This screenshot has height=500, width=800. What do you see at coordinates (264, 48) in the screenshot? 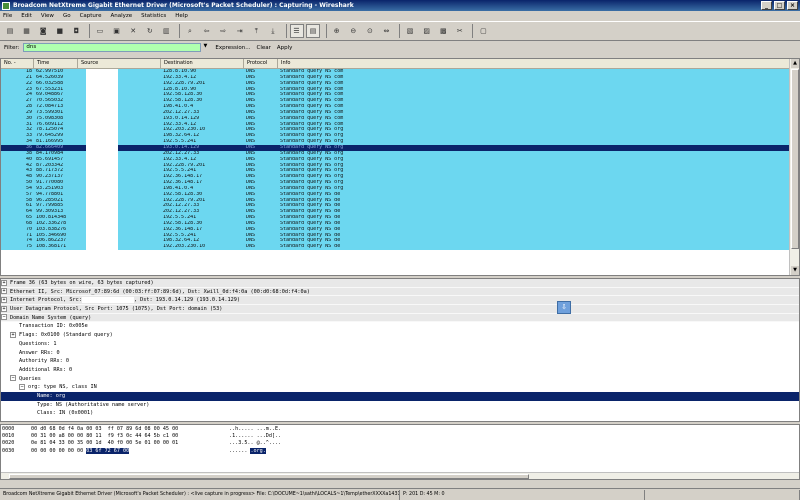
I see `clear-button: Clear` at bounding box center [264, 48].